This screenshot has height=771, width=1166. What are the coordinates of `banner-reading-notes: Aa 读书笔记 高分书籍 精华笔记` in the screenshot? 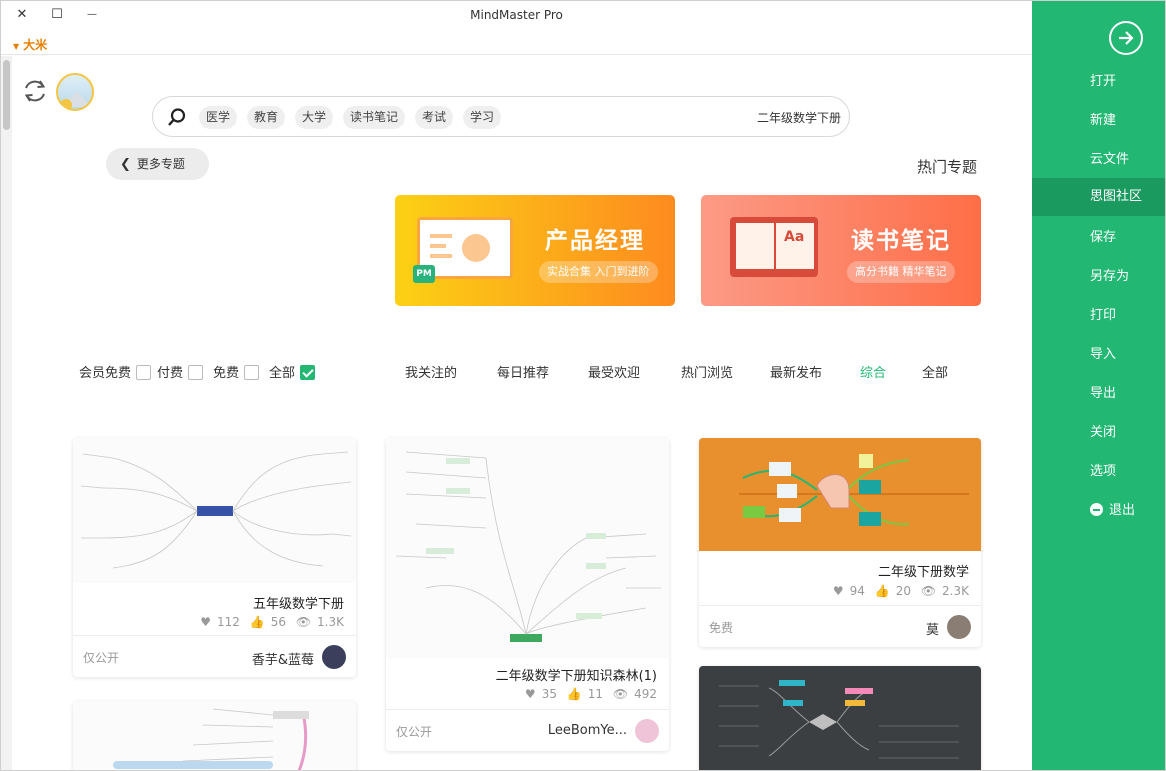 It's located at (841, 250).